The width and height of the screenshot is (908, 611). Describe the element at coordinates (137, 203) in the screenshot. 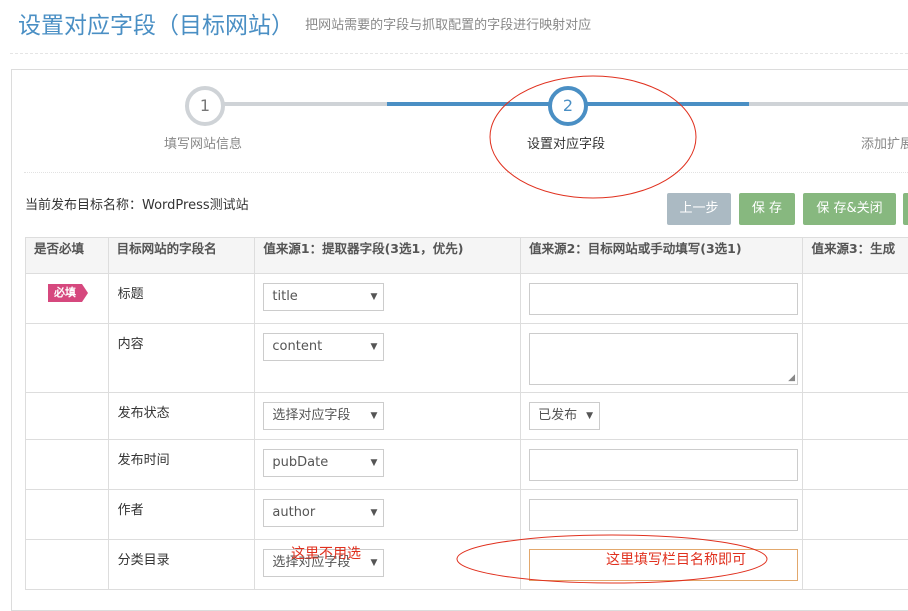

I see `target-name: 当前发布目标名称：WordPress测试站` at that location.